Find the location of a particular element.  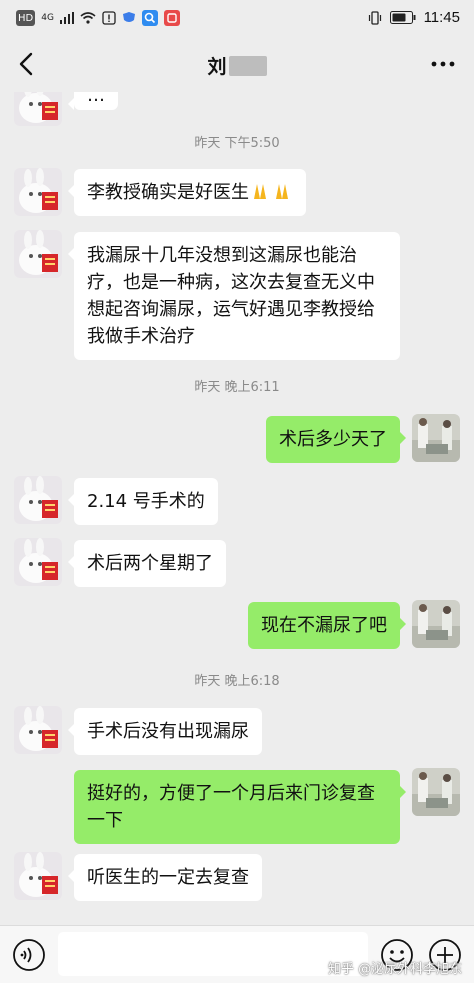

message-text: 2.14 号手术的 is located at coordinates (146, 501).